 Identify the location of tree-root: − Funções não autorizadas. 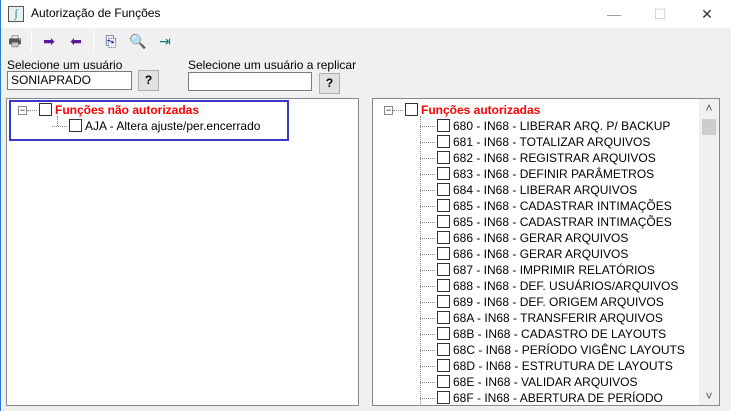
(108, 110).